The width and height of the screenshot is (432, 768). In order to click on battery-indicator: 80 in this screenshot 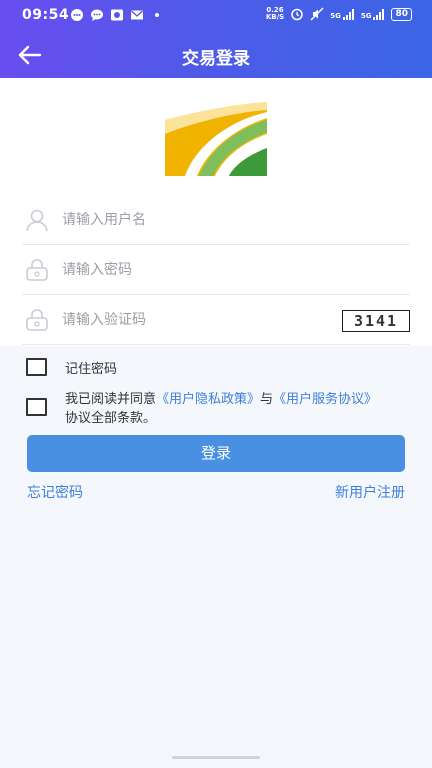, I will do `click(401, 14)`.